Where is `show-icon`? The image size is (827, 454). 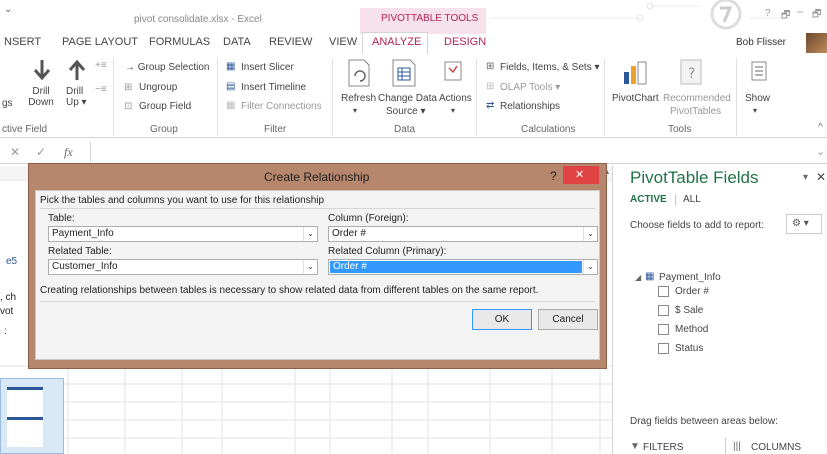 show-icon is located at coordinates (759, 71).